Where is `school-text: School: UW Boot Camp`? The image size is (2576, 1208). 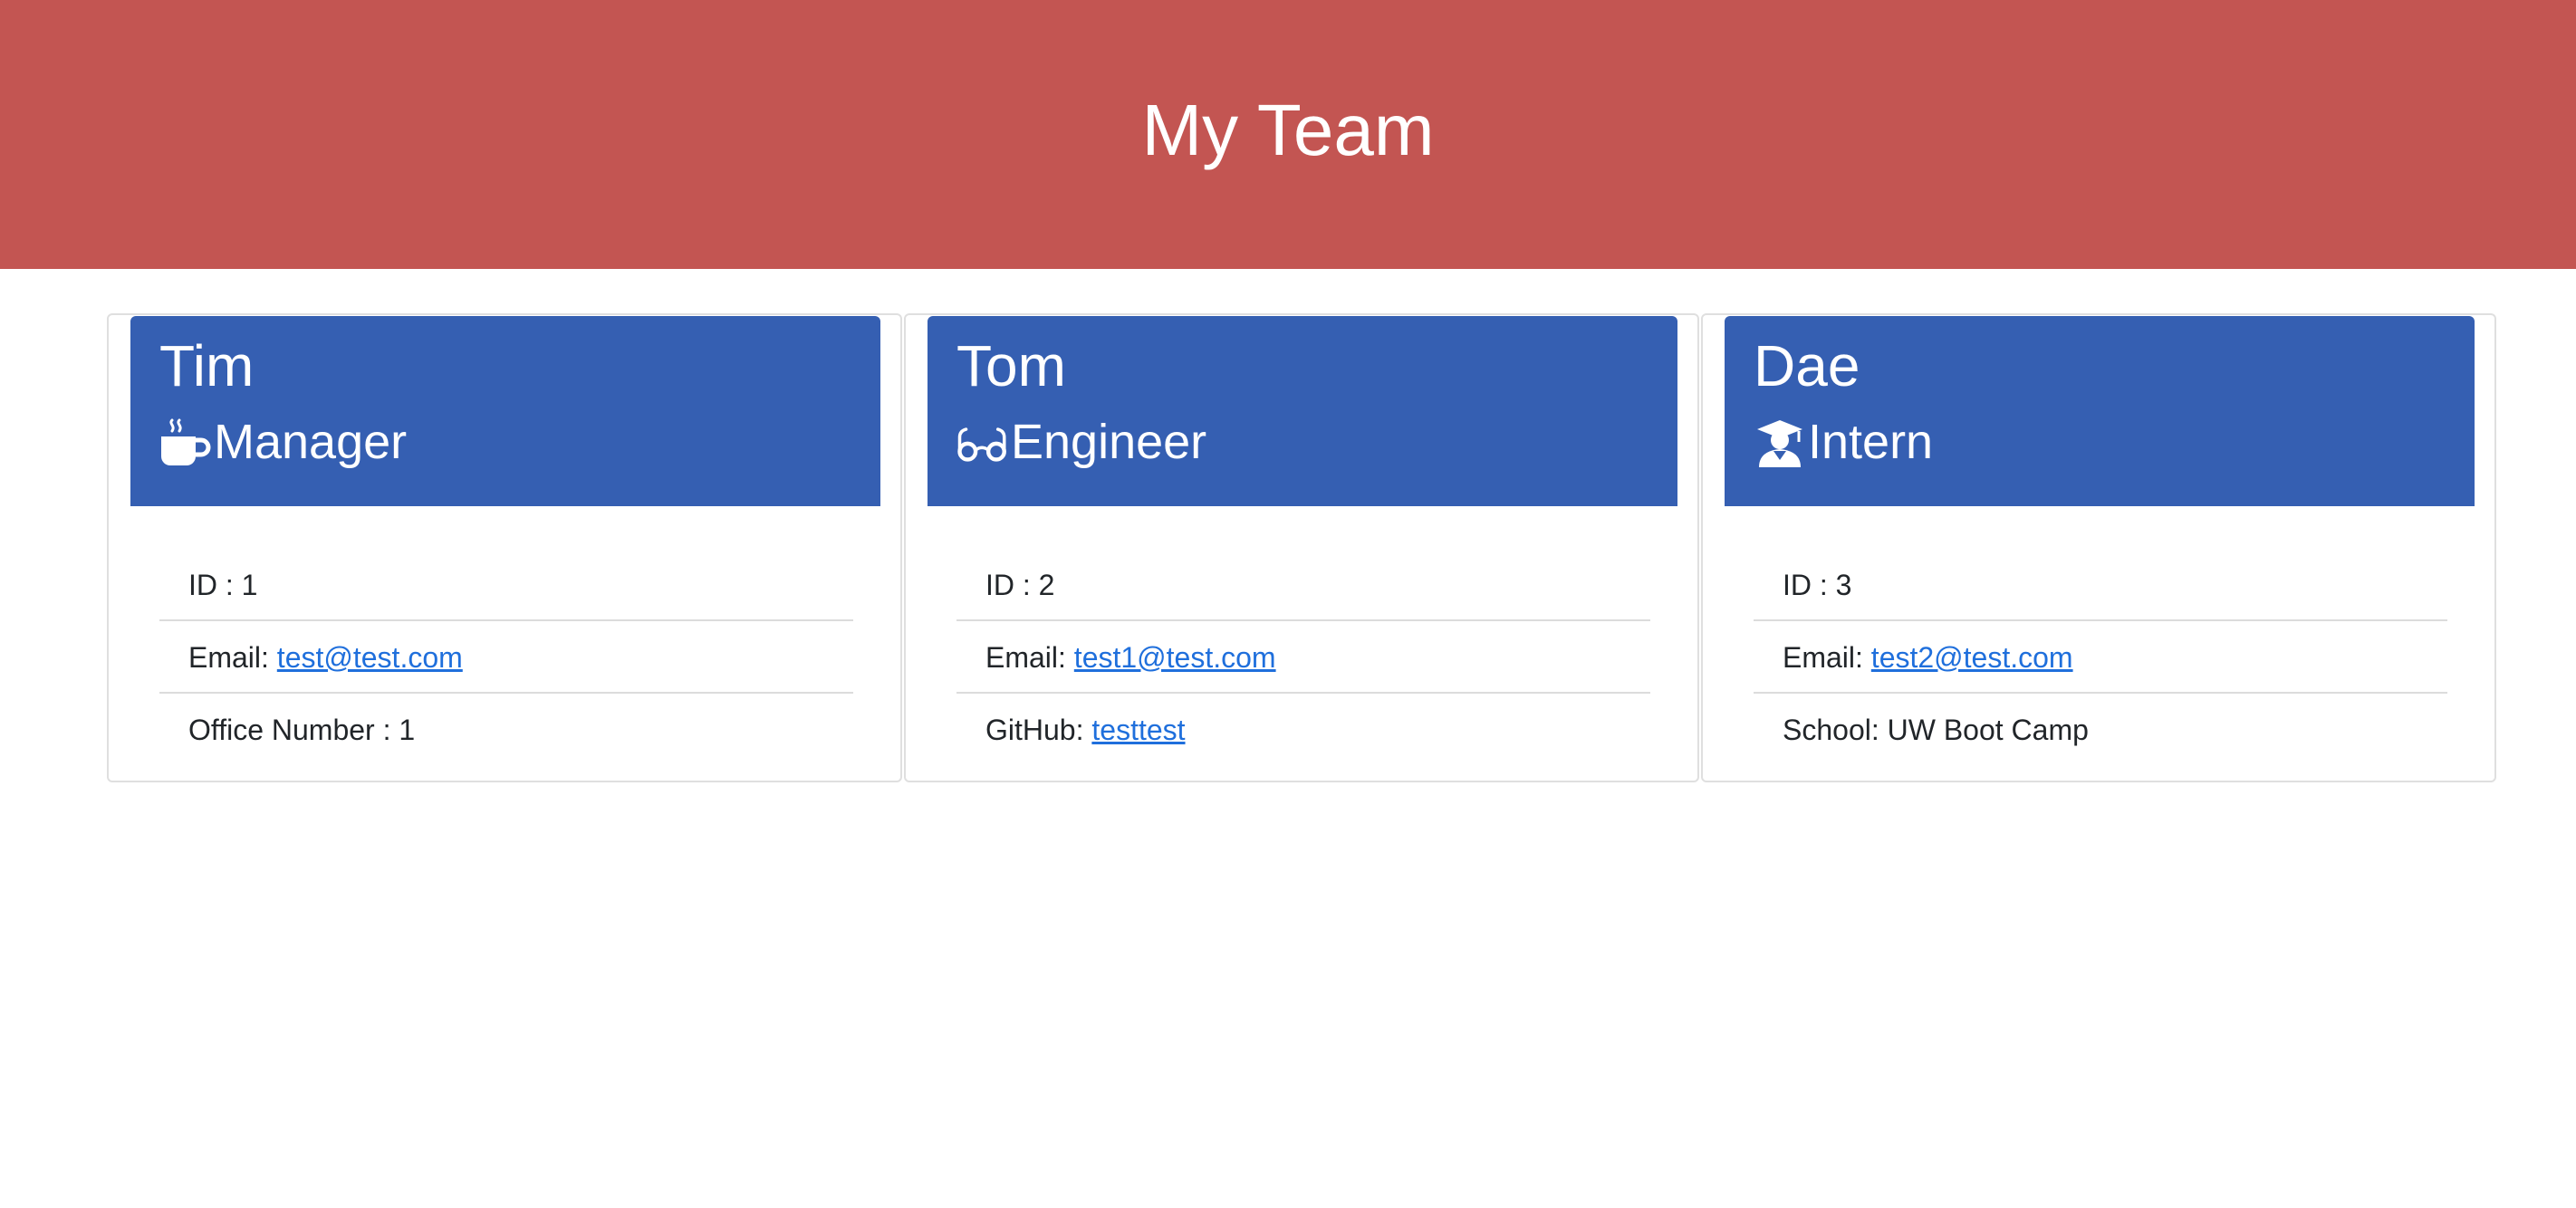 school-text: School: UW Boot Camp is located at coordinates (1936, 730).